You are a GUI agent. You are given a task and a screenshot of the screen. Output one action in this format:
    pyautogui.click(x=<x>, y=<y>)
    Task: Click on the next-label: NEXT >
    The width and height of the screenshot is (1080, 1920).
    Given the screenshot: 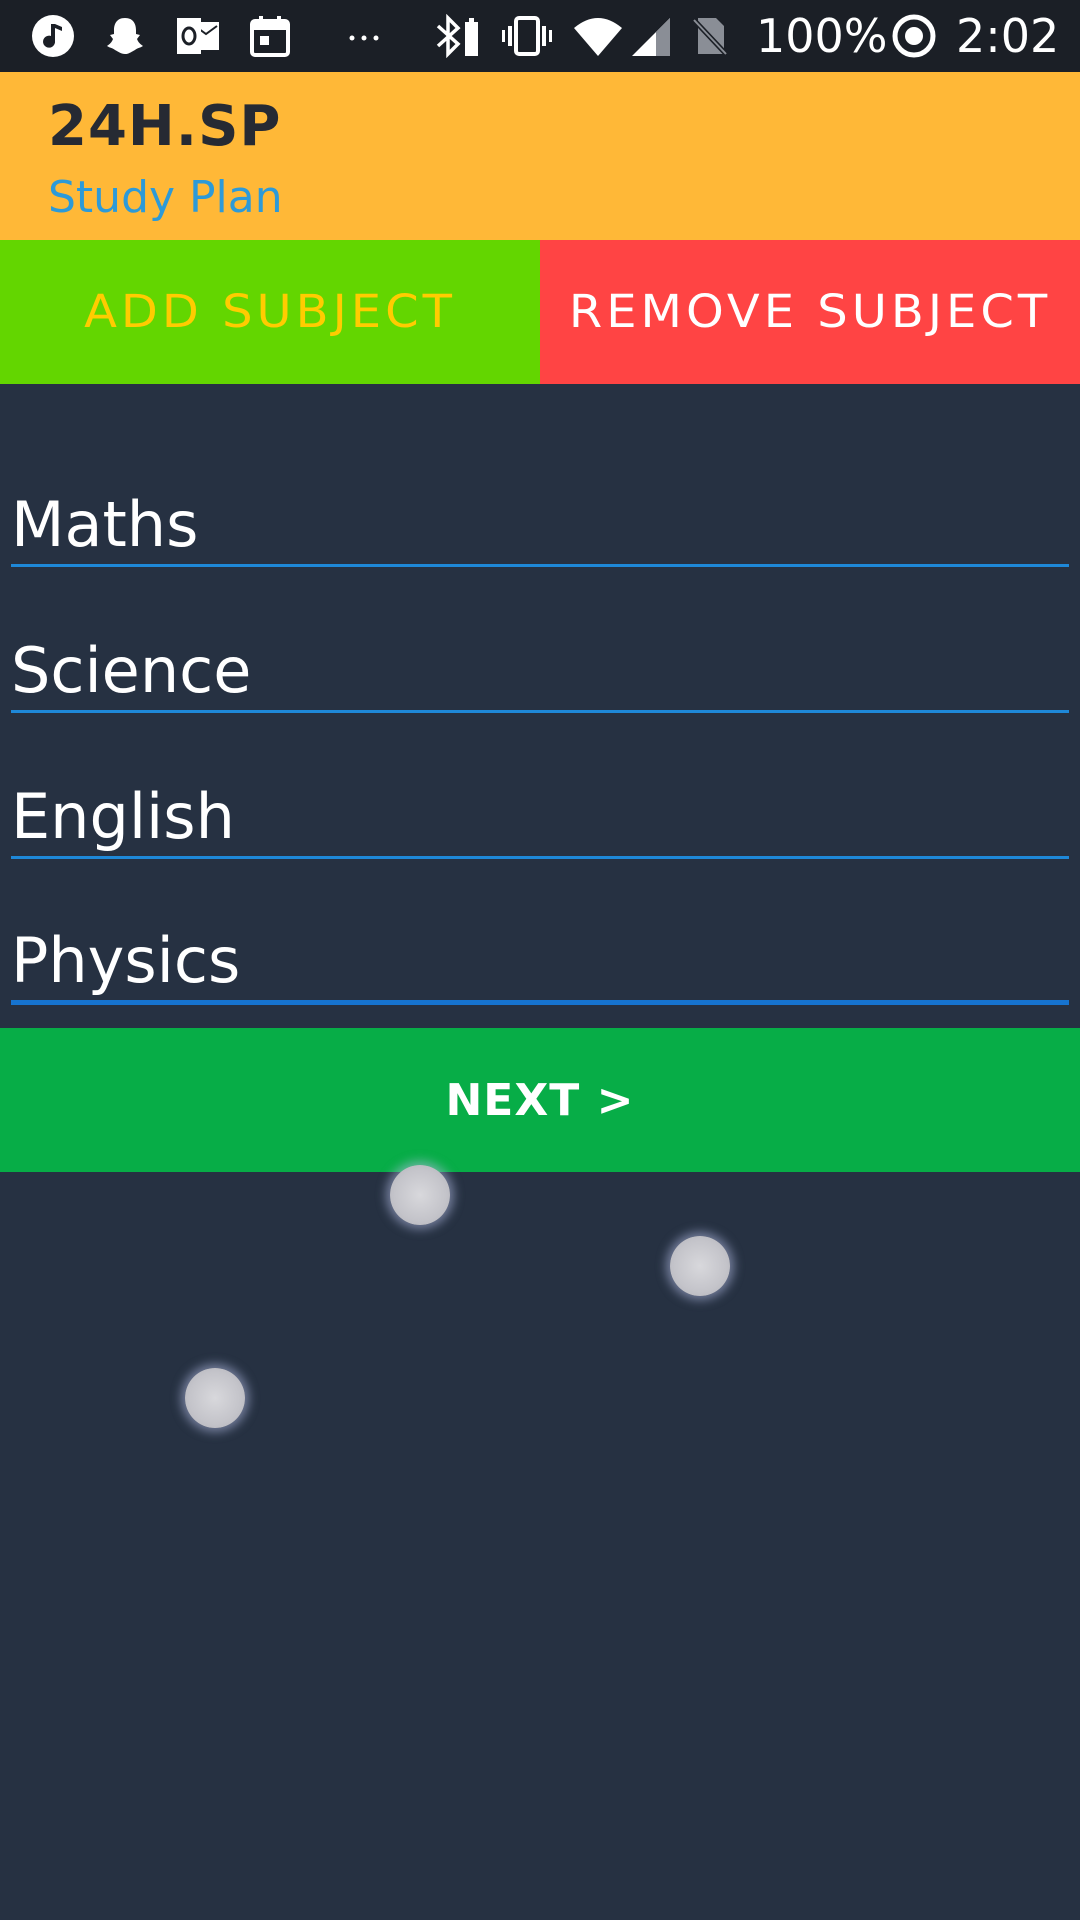 What is the action you would take?
    pyautogui.click(x=540, y=1100)
    